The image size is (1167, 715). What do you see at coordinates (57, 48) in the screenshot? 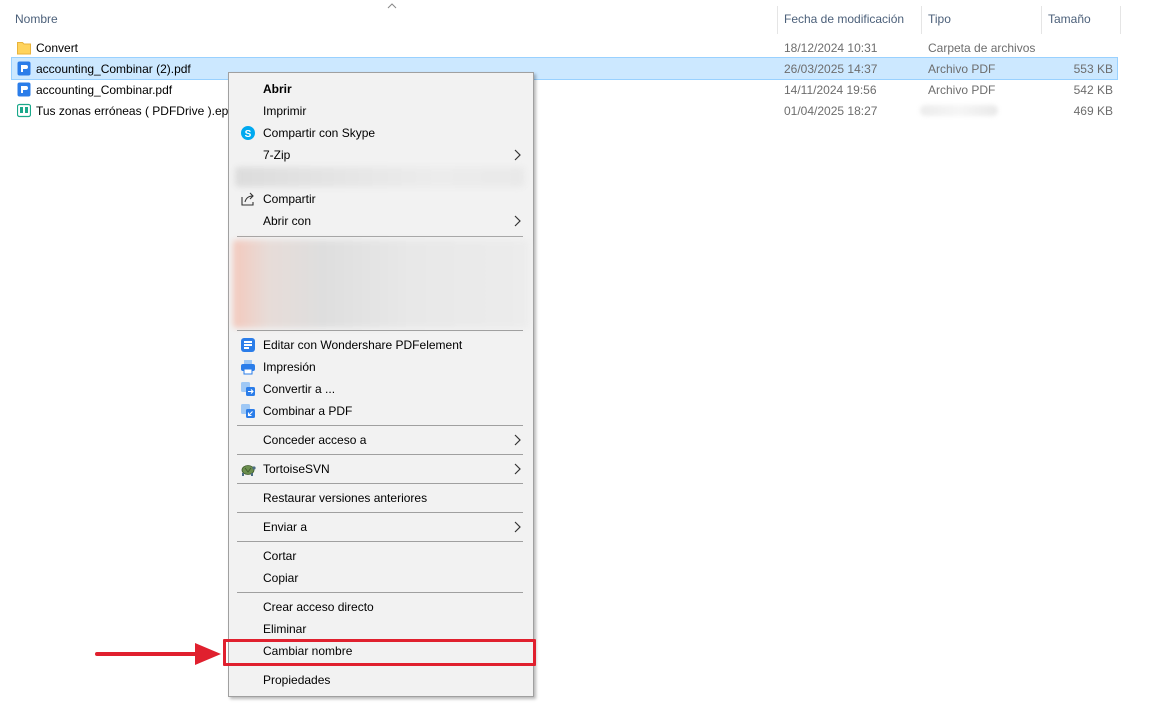
I see `file-name: Convert` at bounding box center [57, 48].